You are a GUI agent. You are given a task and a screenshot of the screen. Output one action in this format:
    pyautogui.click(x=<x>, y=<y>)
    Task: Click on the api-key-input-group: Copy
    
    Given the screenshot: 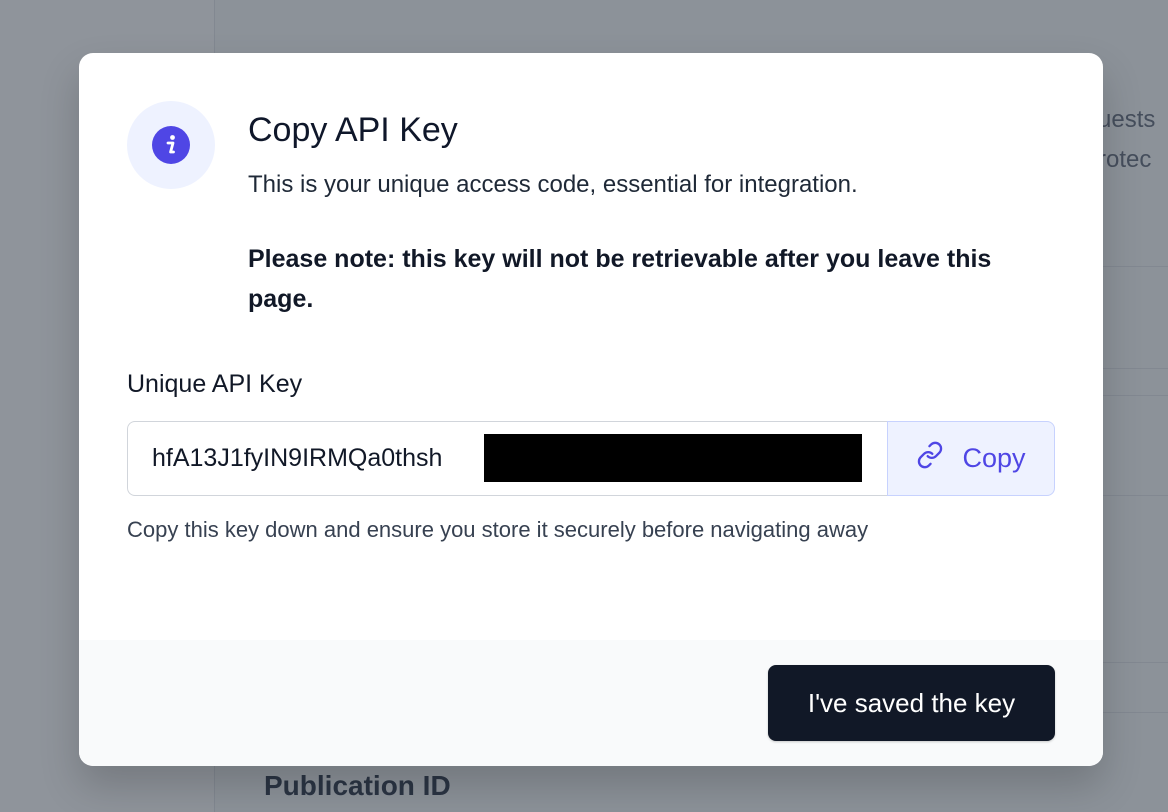 What is the action you would take?
    pyautogui.click(x=591, y=458)
    